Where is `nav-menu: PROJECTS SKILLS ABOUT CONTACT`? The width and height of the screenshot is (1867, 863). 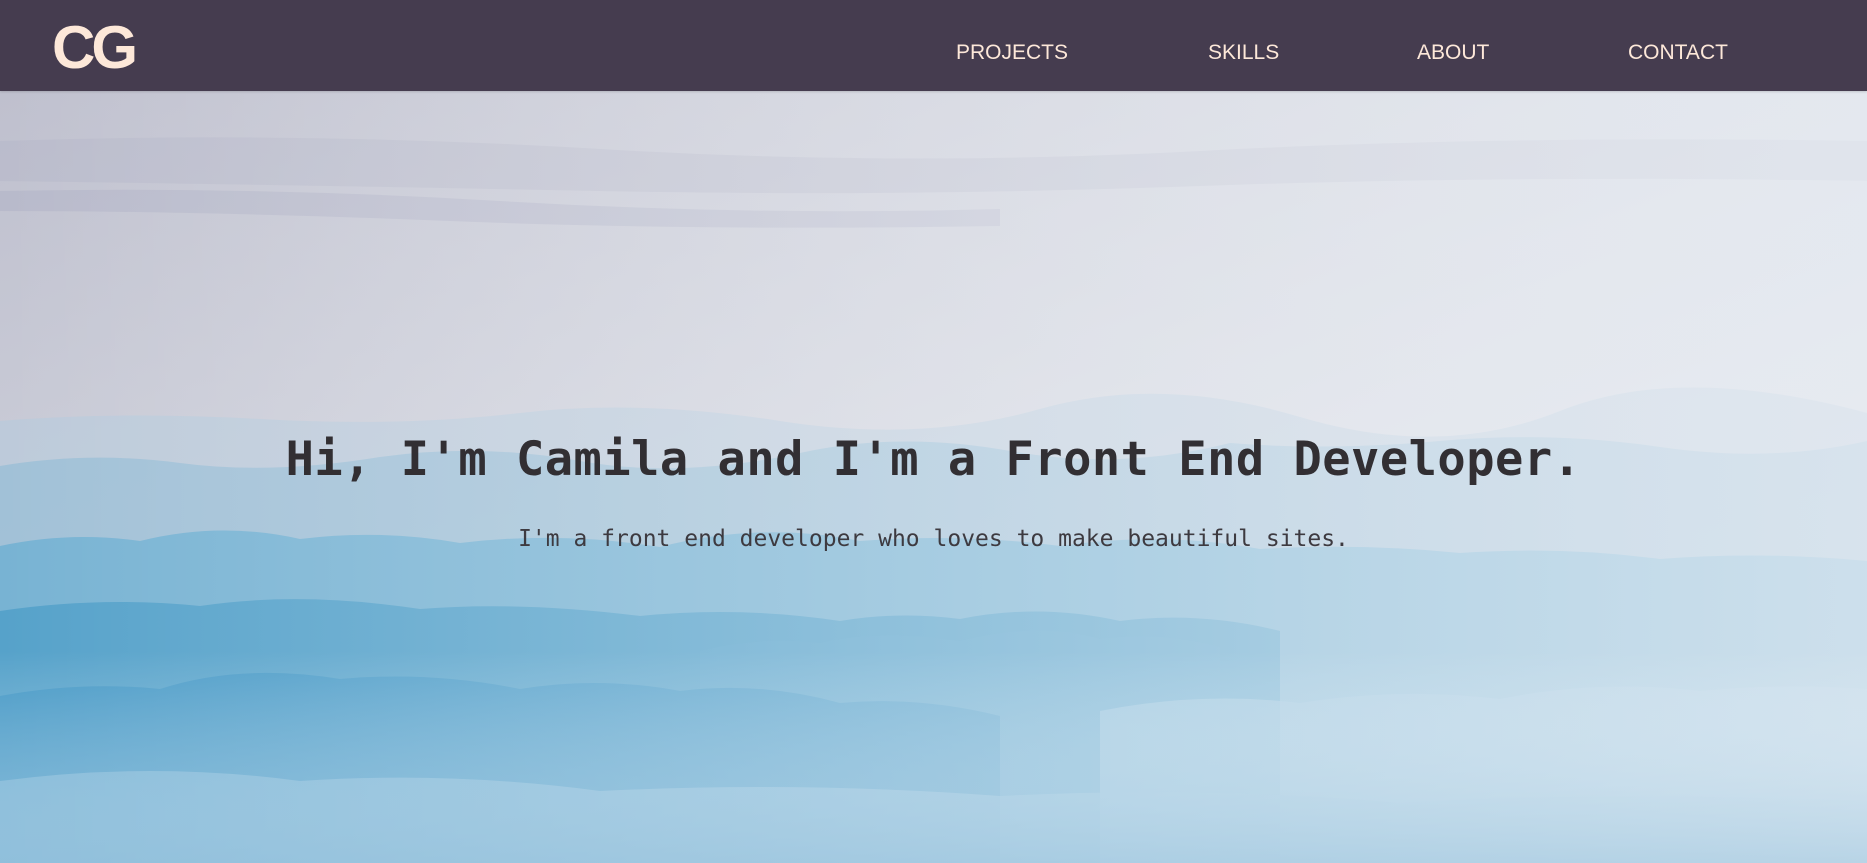 nav-menu: PROJECTS SKILLS ABOUT CONTACT is located at coordinates (933, 45).